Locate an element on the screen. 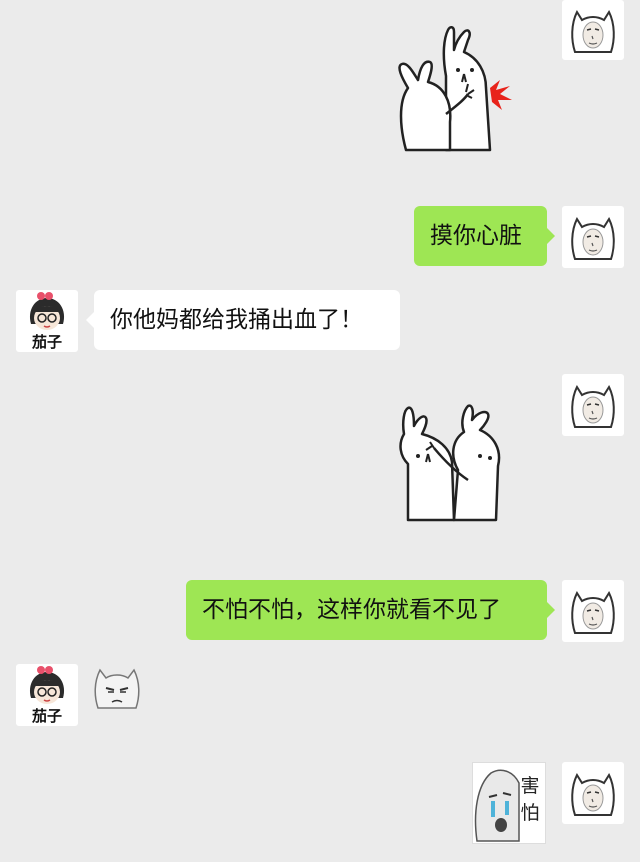  message-bubble: 你他妈都给我捅出血了！ is located at coordinates (243, 320).